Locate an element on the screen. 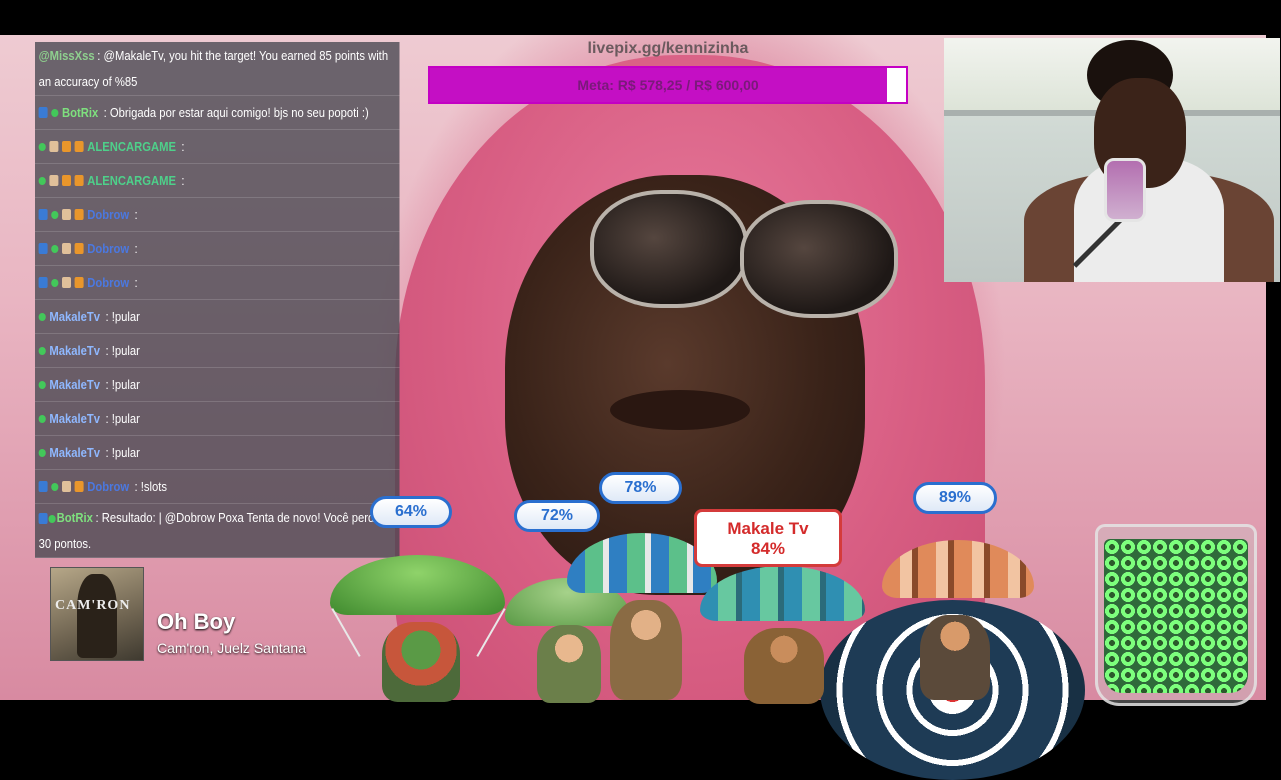  letterbox-top is located at coordinates (640, 17).